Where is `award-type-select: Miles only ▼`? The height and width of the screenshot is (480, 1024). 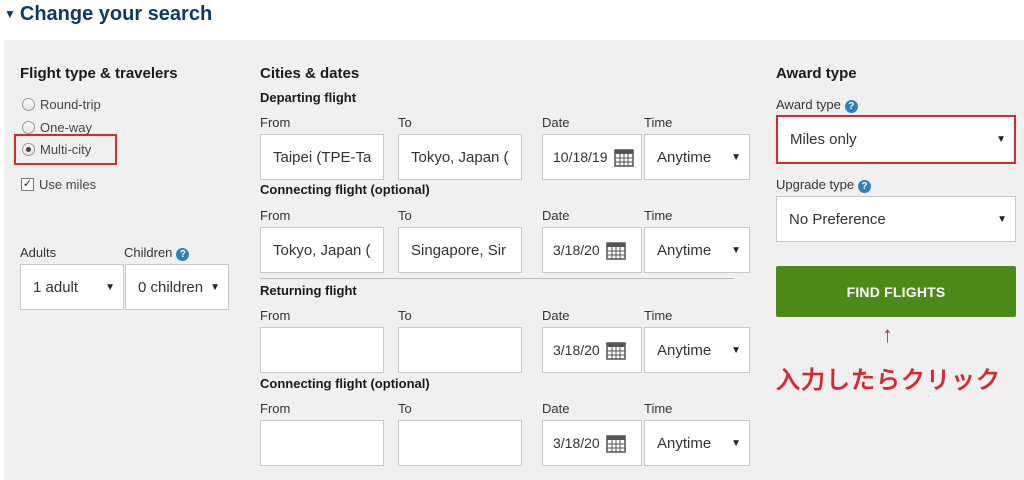 award-type-select: Miles only ▼ is located at coordinates (896, 139).